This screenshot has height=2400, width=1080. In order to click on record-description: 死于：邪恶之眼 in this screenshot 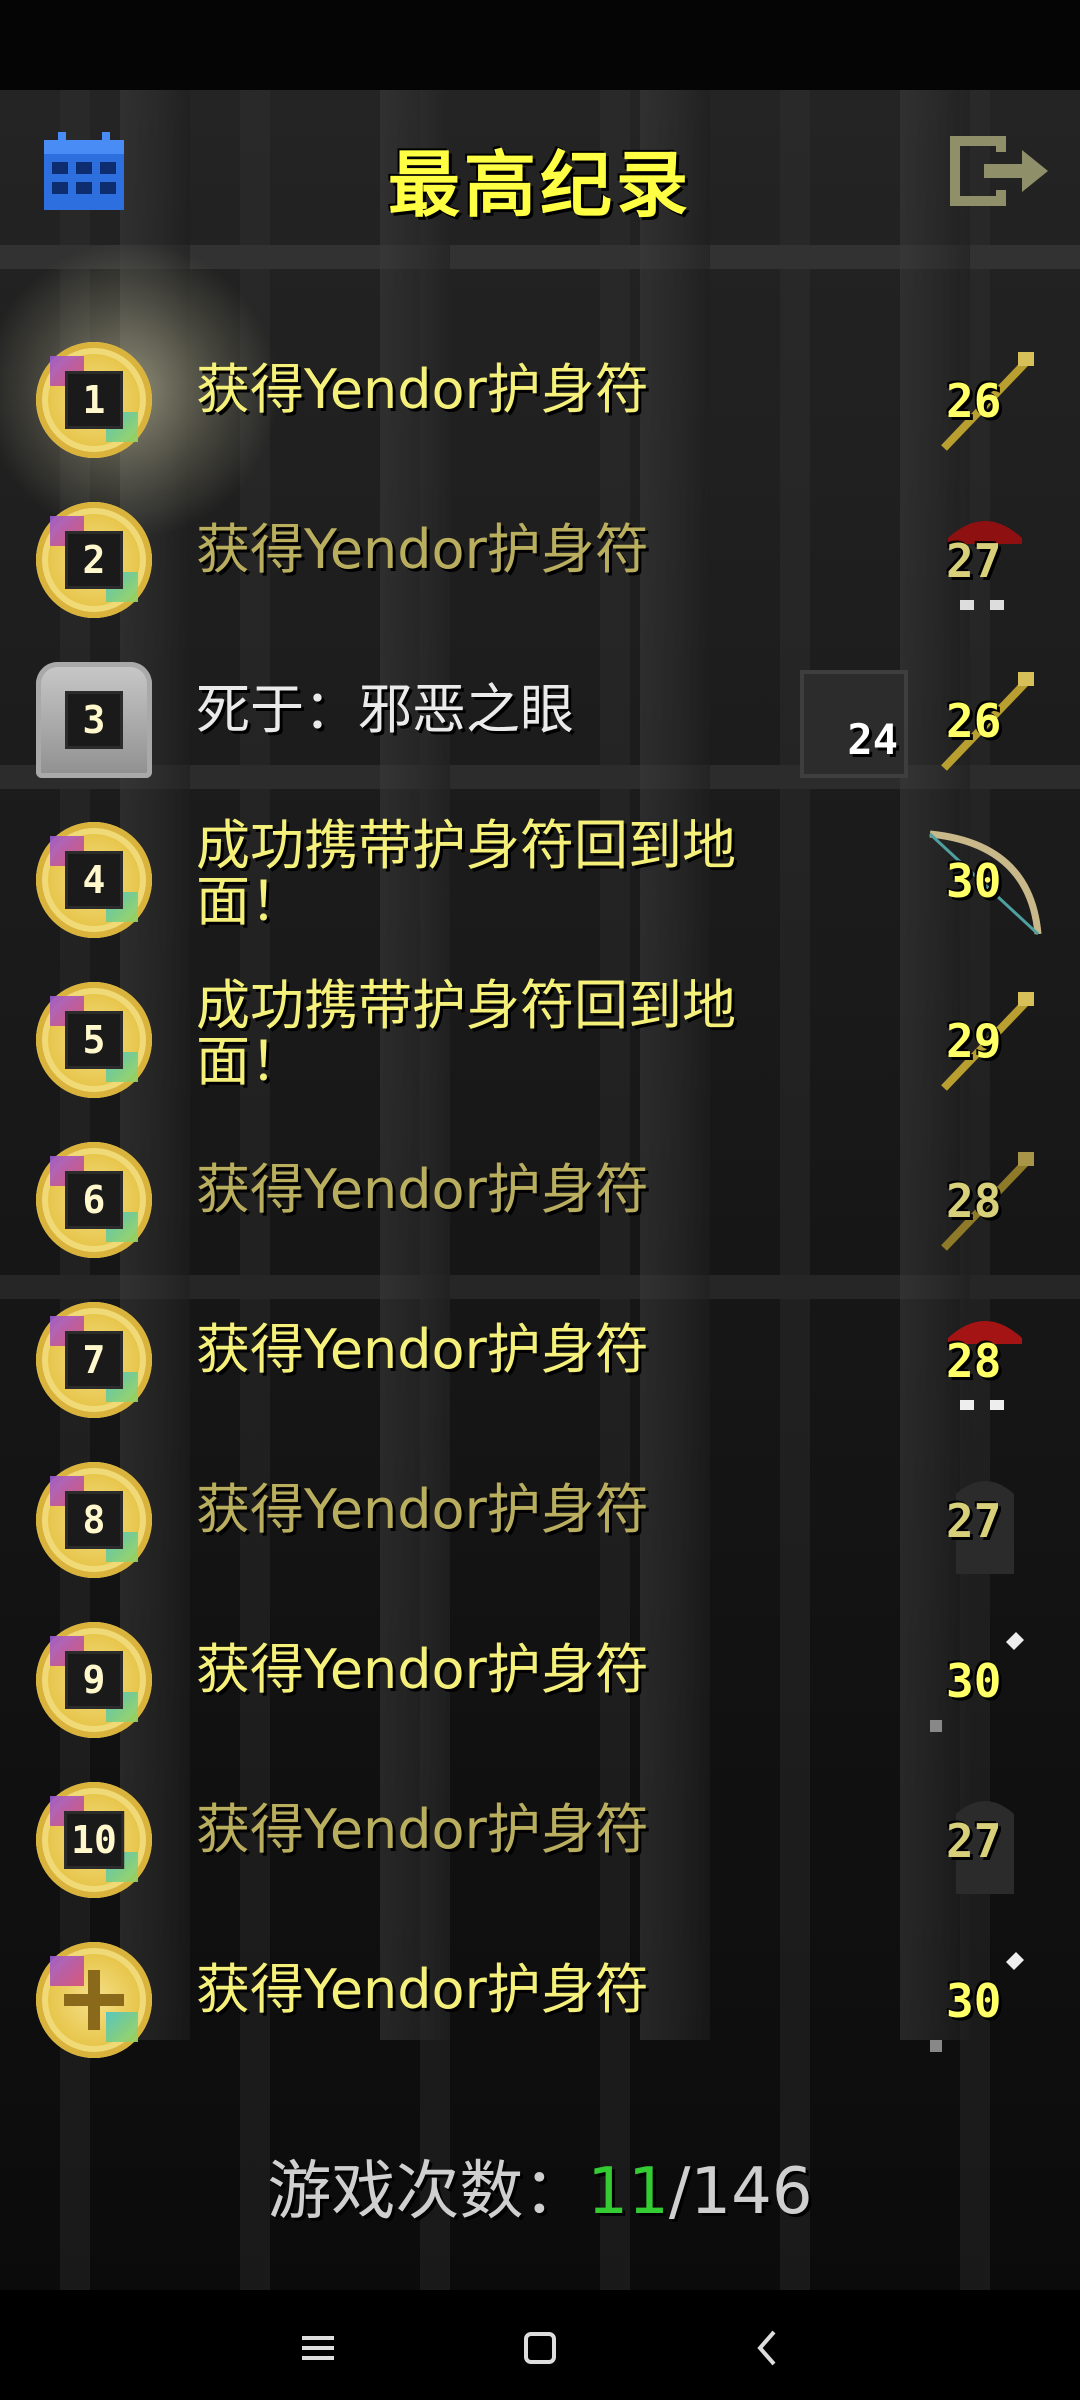, I will do `click(385, 709)`.